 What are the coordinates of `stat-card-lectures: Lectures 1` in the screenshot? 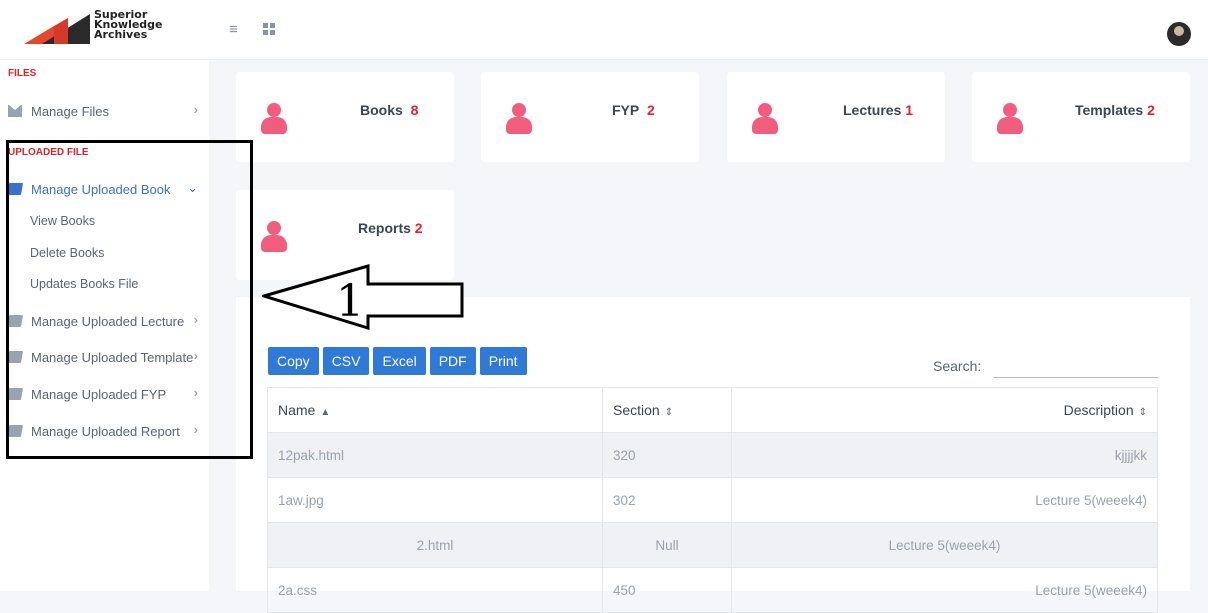 It's located at (836, 117).